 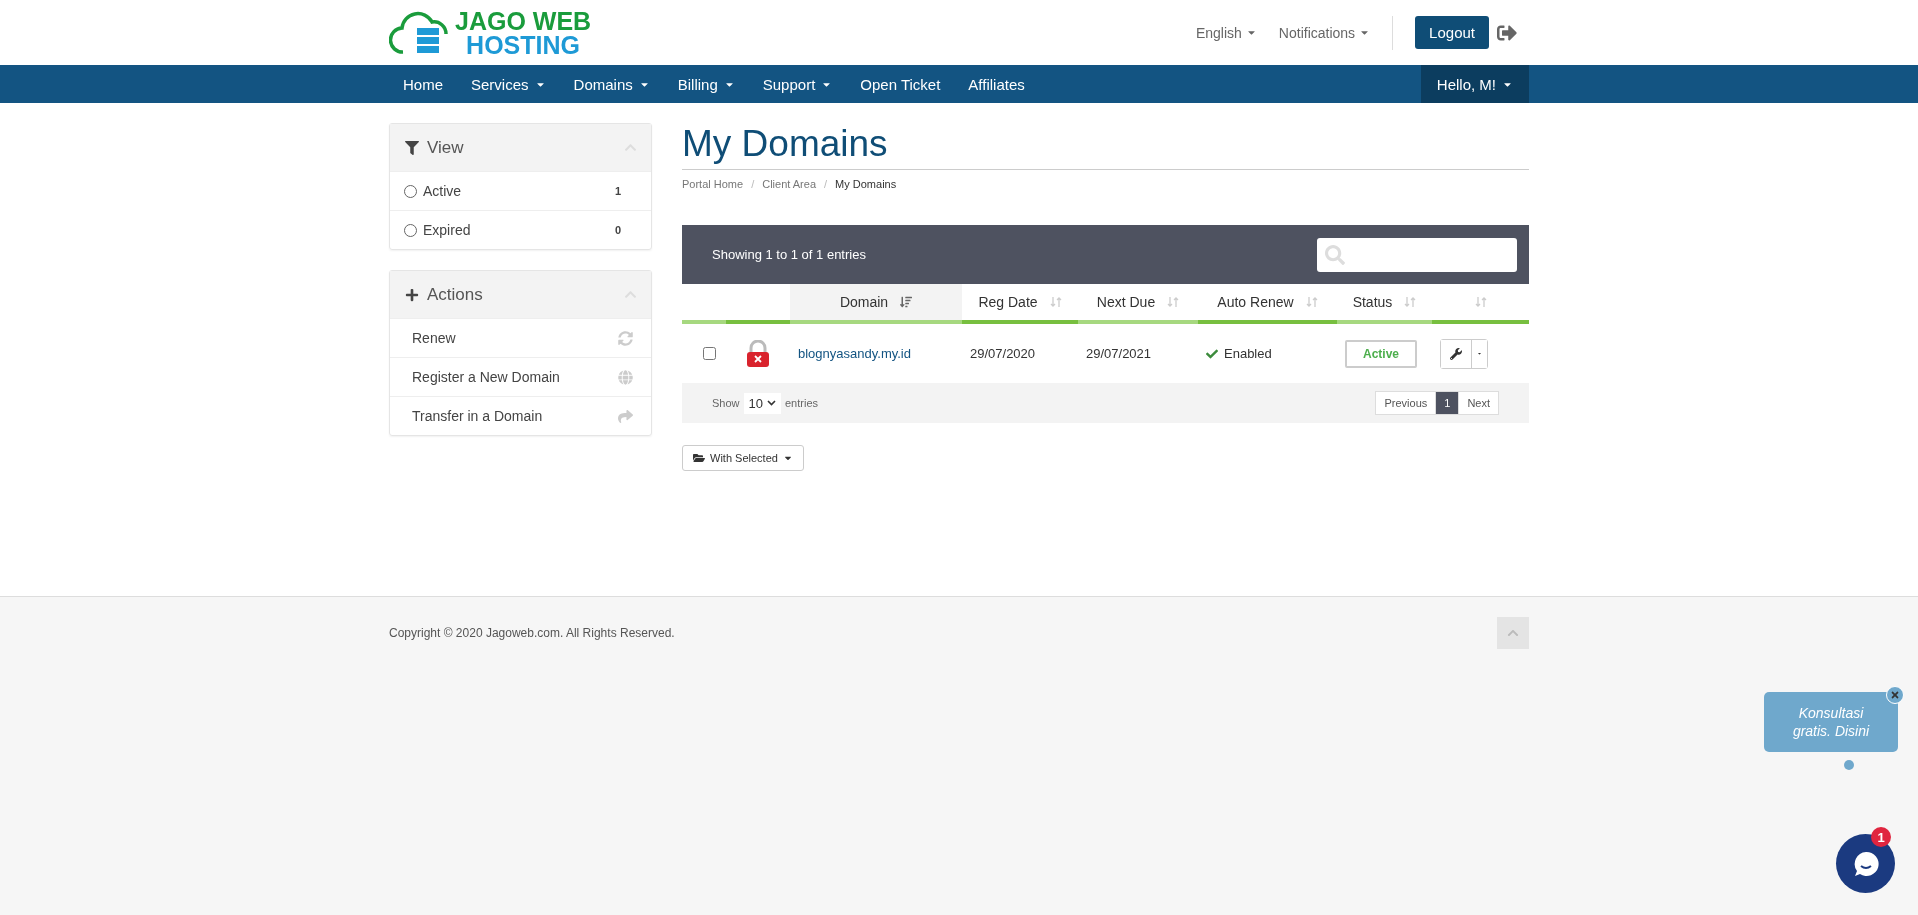 What do you see at coordinates (758, 353) in the screenshot?
I see `padlock-icon` at bounding box center [758, 353].